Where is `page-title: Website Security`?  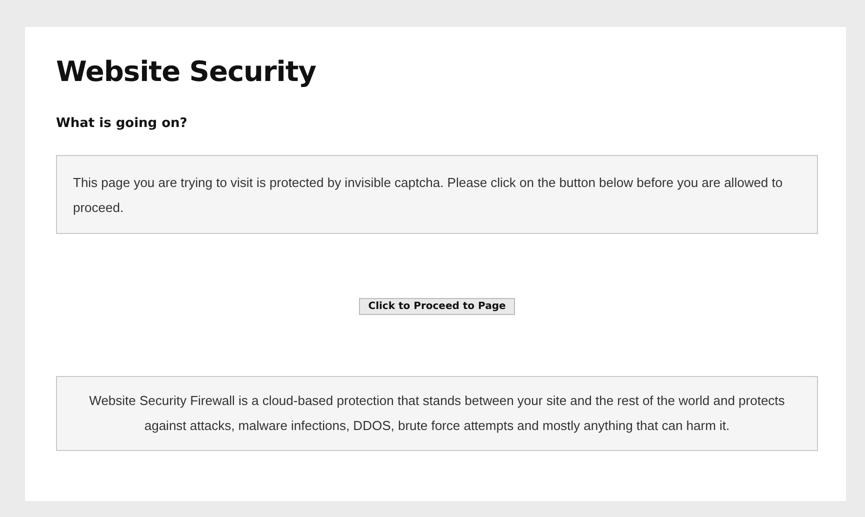
page-title: Website Security is located at coordinates (186, 71).